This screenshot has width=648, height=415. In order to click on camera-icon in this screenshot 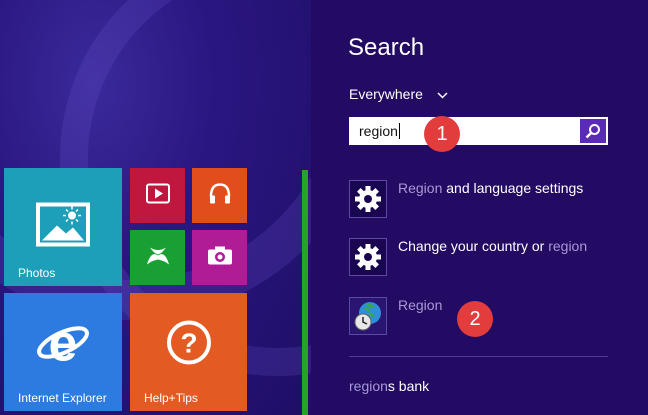, I will do `click(220, 257)`.